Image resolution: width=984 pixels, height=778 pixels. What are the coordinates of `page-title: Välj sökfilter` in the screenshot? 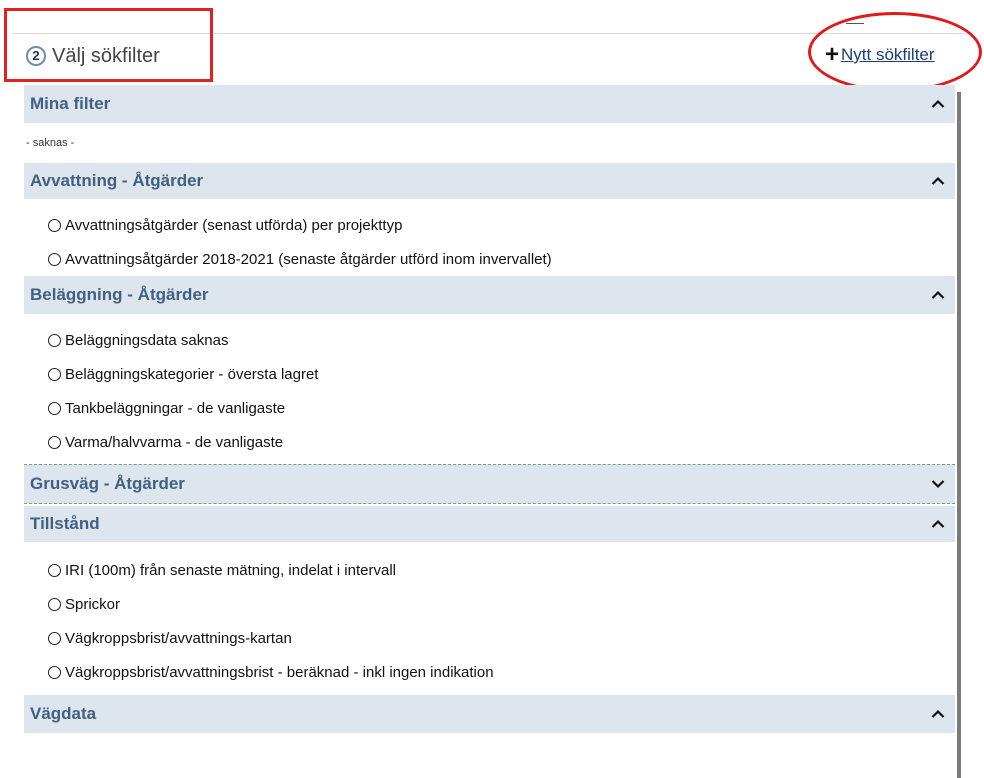 It's located at (106, 56).